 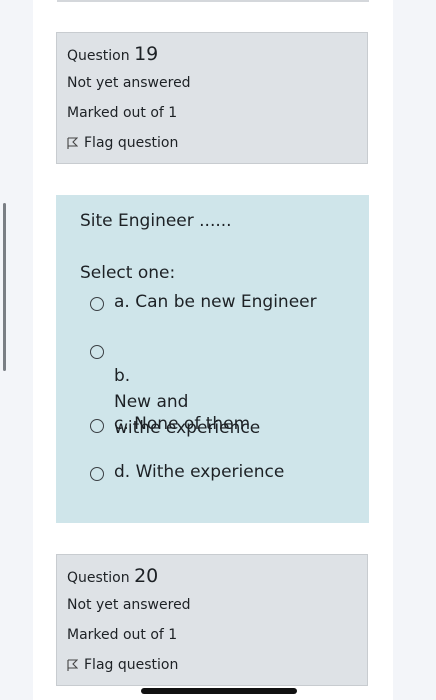 What do you see at coordinates (226, 302) in the screenshot?
I see `option-text: Can be new Engineer` at bounding box center [226, 302].